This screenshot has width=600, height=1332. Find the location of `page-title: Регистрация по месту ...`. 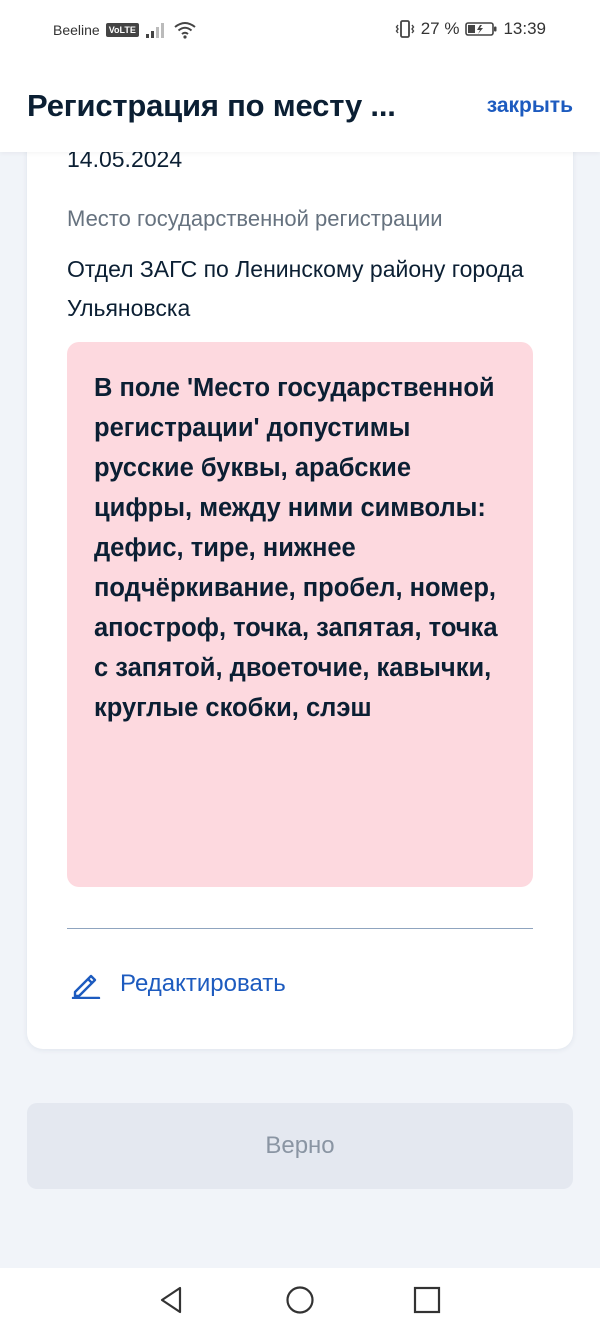

page-title: Регистрация по месту ... is located at coordinates (211, 105).